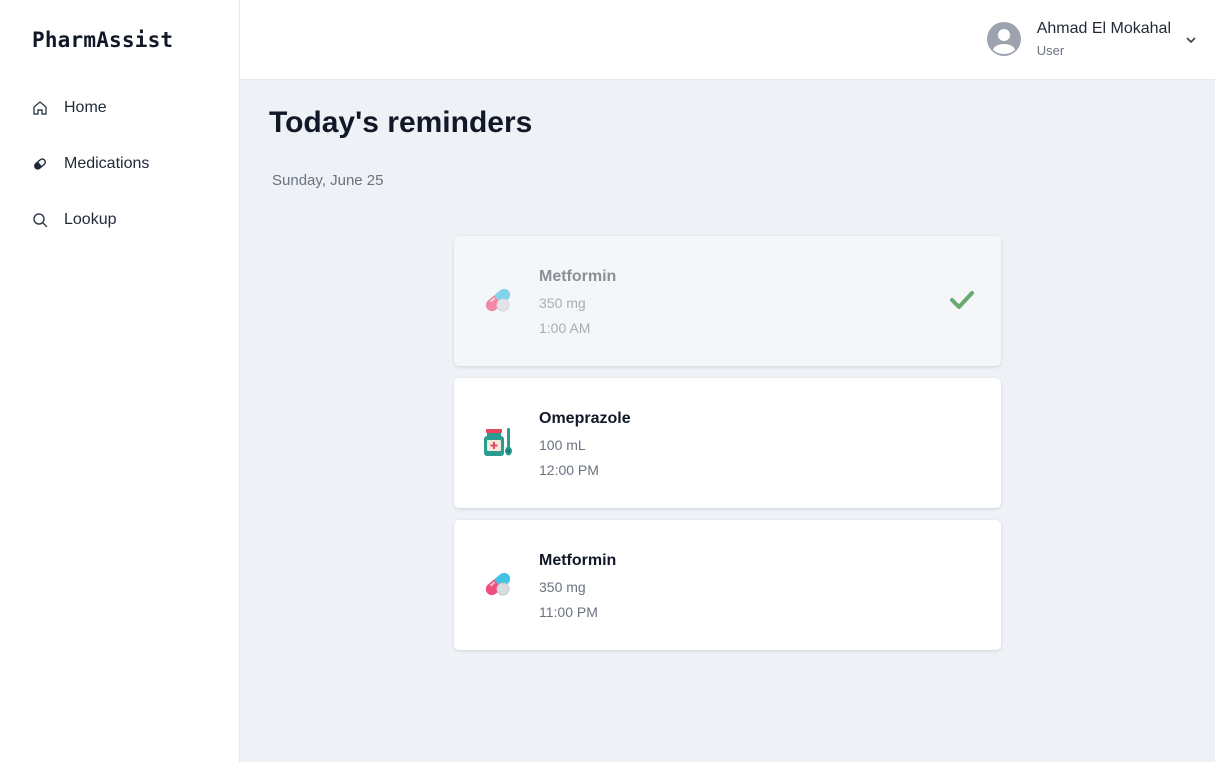 This screenshot has width=1215, height=762. Describe the element at coordinates (1103, 28) in the screenshot. I see `user-name: Ahmad El Mokahal` at that location.